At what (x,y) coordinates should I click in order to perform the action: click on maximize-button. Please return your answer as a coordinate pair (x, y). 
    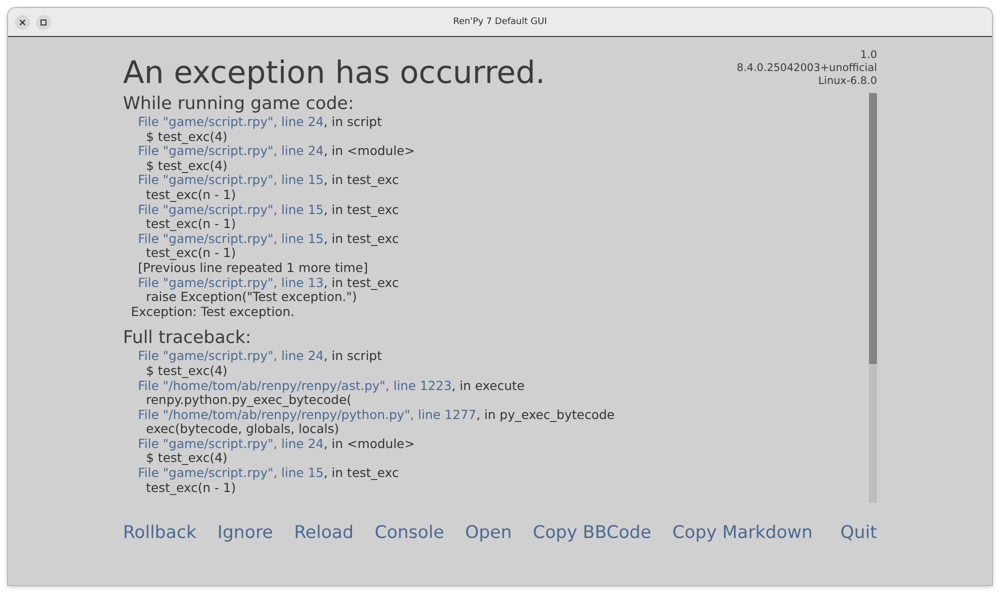
    Looking at the image, I should click on (43, 22).